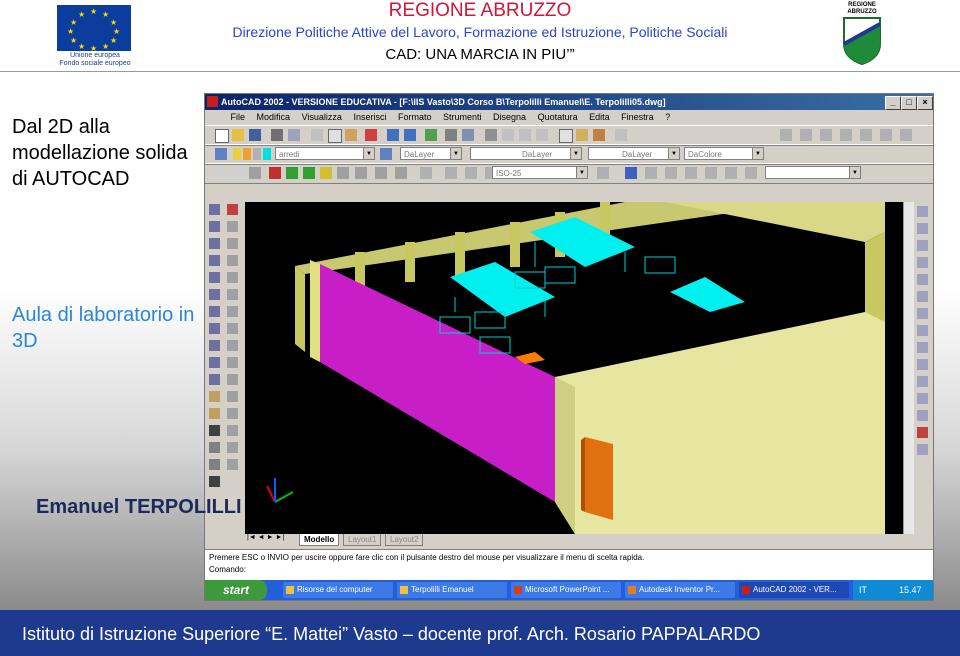 The height and width of the screenshot is (656, 960). Describe the element at coordinates (257, 154) in the screenshot. I see `layer-lock-icon` at that location.